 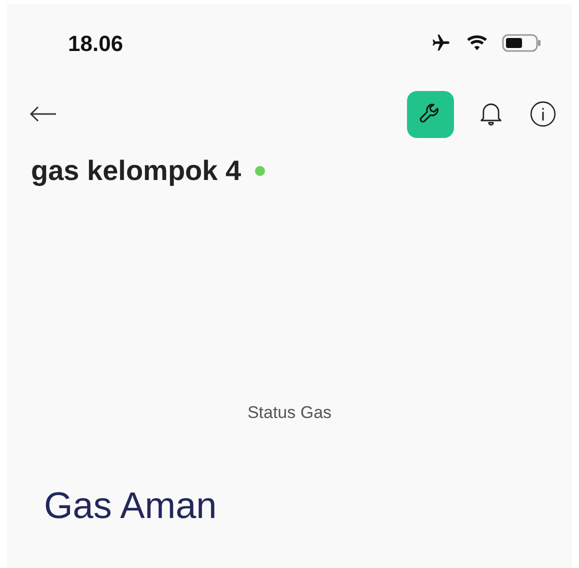 I want to click on device-name: gas kelompok 4, so click(x=136, y=171).